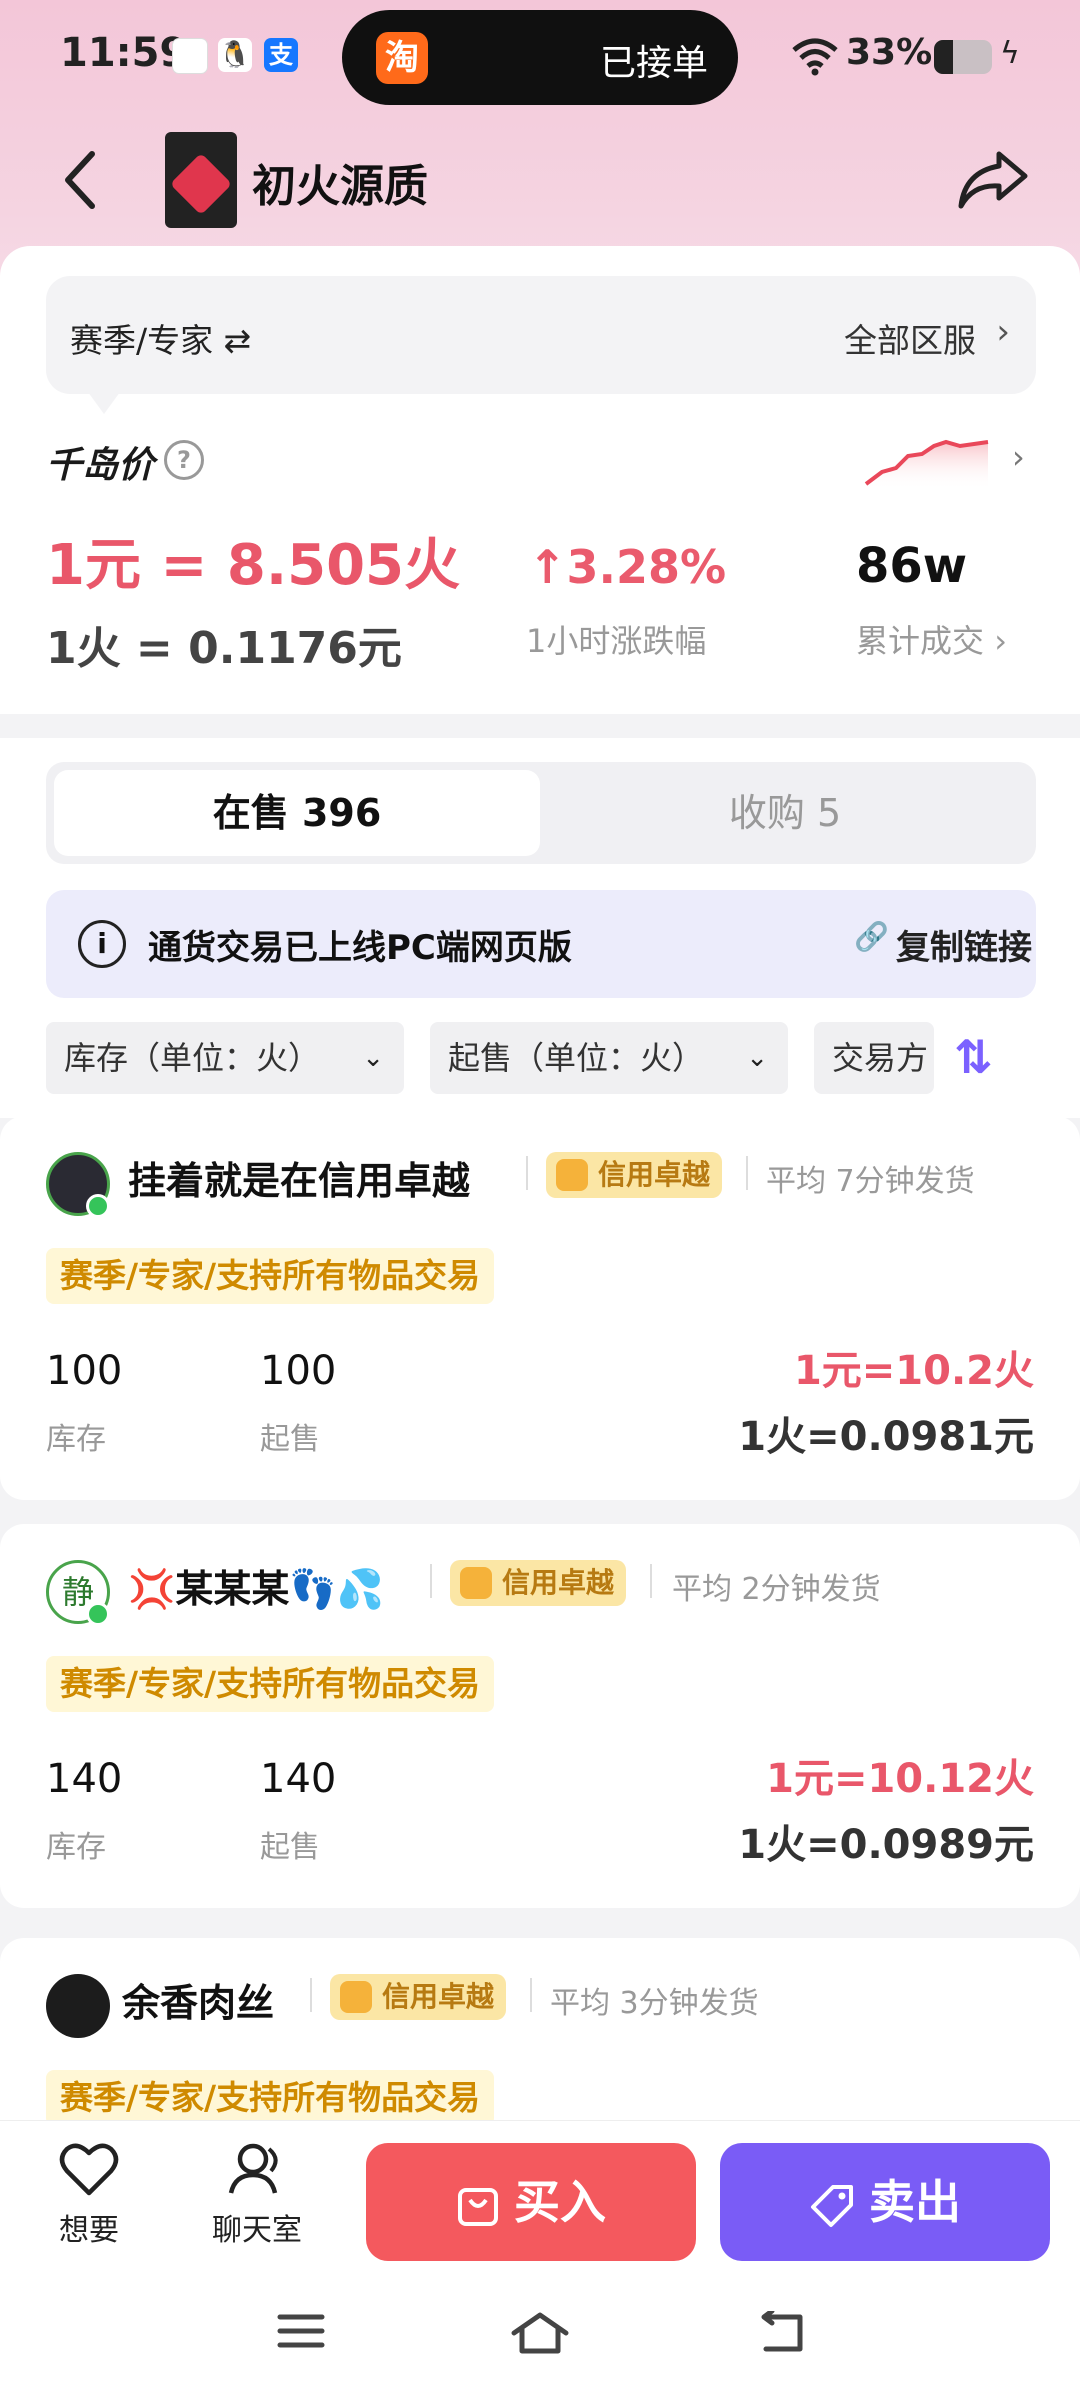 The width and height of the screenshot is (1080, 2401). What do you see at coordinates (547, 567) in the screenshot?
I see `arrow-up-icon: ↑` at bounding box center [547, 567].